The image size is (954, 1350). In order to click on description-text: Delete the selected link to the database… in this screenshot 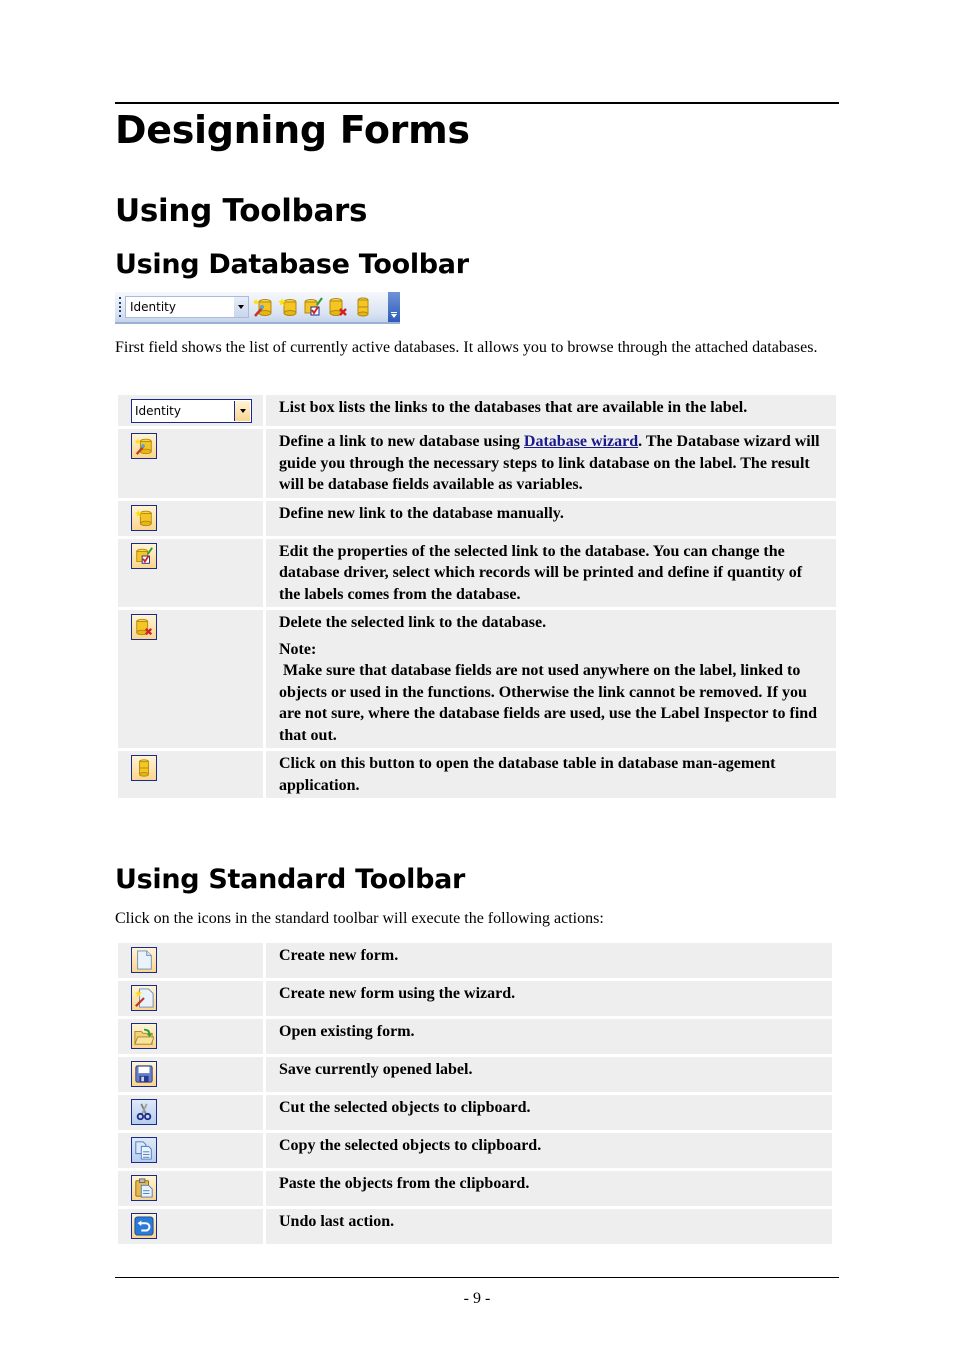, I will do `click(413, 622)`.